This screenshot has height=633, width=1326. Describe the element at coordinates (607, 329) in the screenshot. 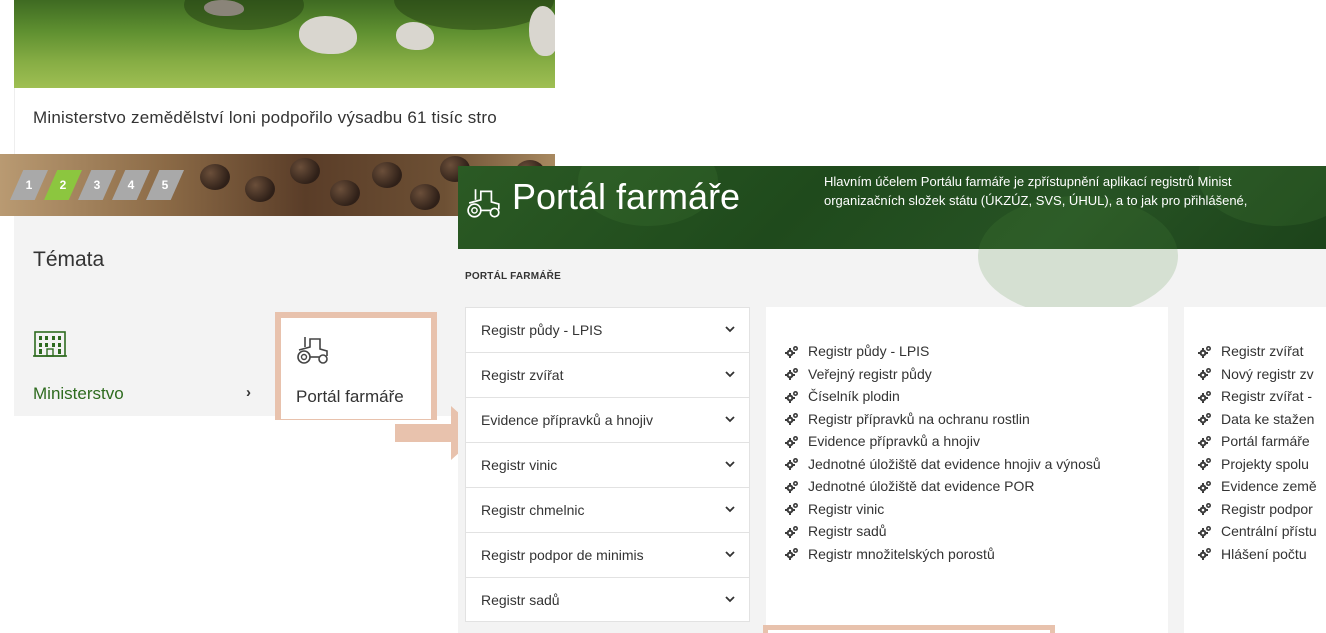

I see `accordion-item-lpis: Registr půdy - LPIS` at that location.